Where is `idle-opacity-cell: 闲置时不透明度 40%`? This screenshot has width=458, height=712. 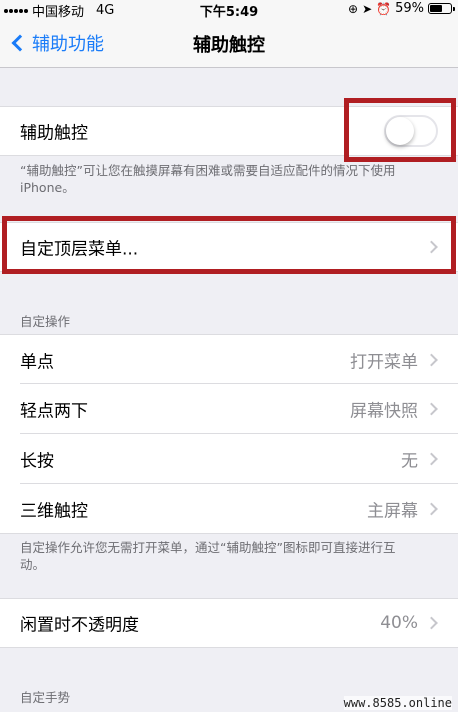
idle-opacity-cell: 闲置时不透明度 40% is located at coordinates (229, 623).